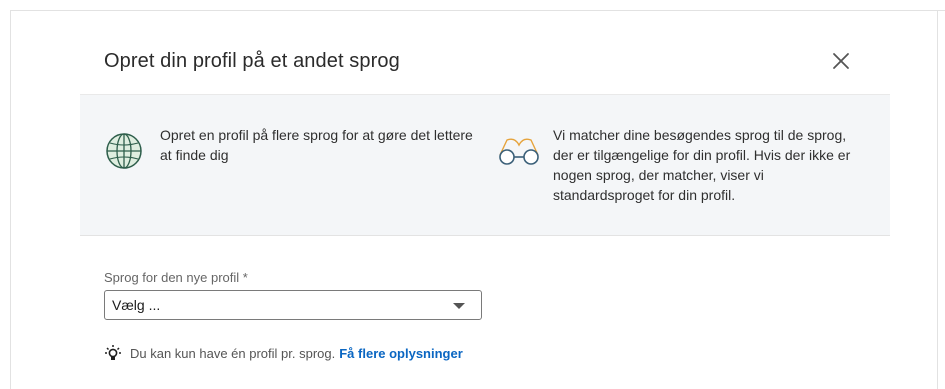 This screenshot has width=945, height=389. What do you see at coordinates (485, 61) in the screenshot?
I see `dialog-header: Opret din profil på et andet sprog` at bounding box center [485, 61].